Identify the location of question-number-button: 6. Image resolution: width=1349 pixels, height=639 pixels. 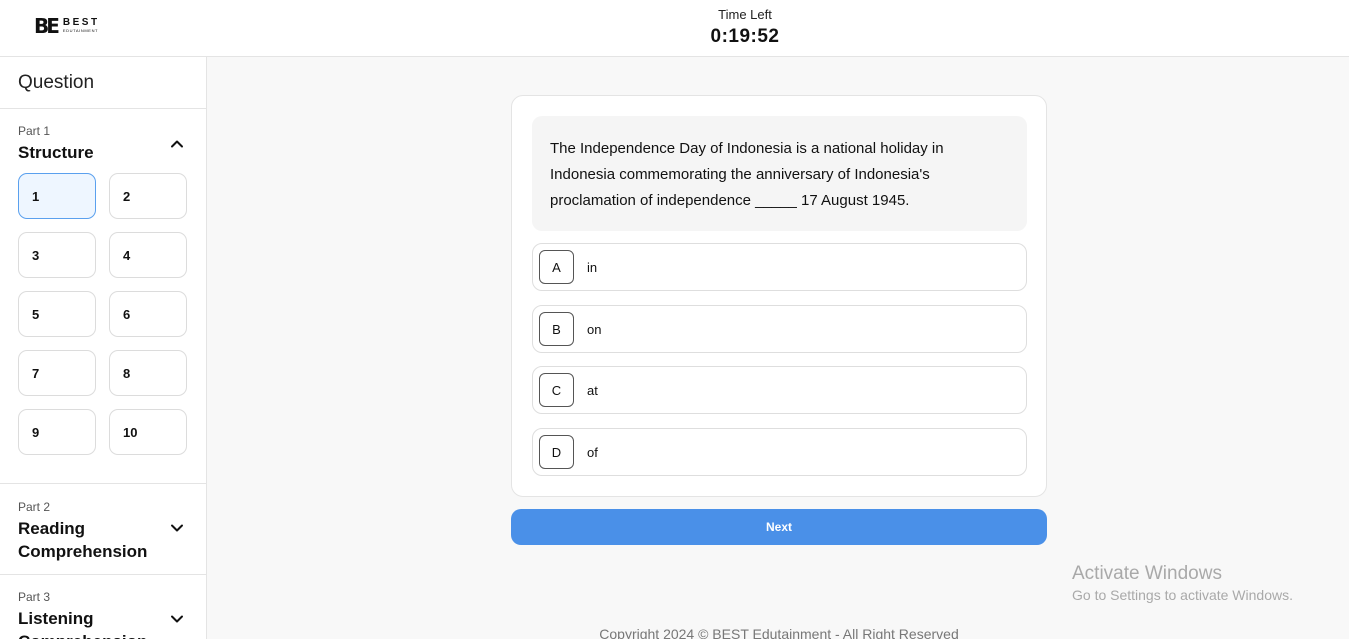
(148, 314).